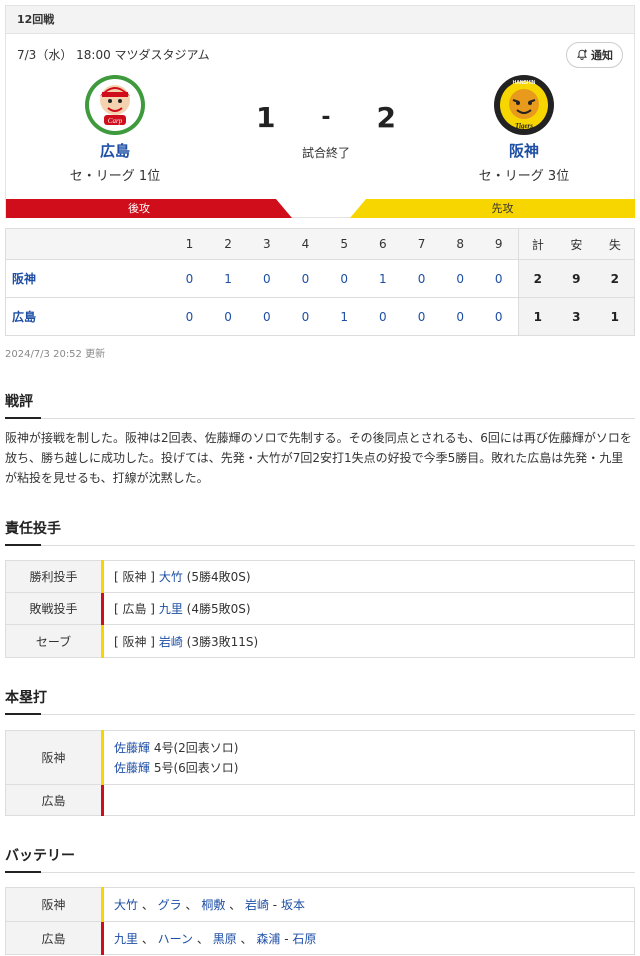 The height and width of the screenshot is (956, 640). I want to click on bell-plus-icon, so click(582, 54).